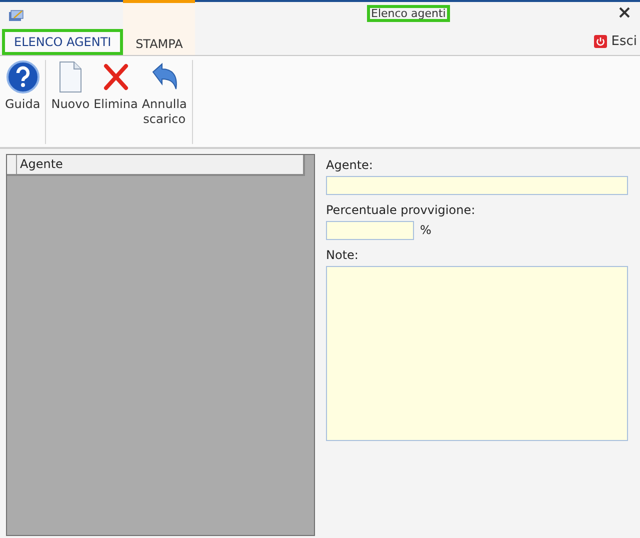 The width and height of the screenshot is (640, 538). Describe the element at coordinates (601, 41) in the screenshot. I see `power-icon` at that location.